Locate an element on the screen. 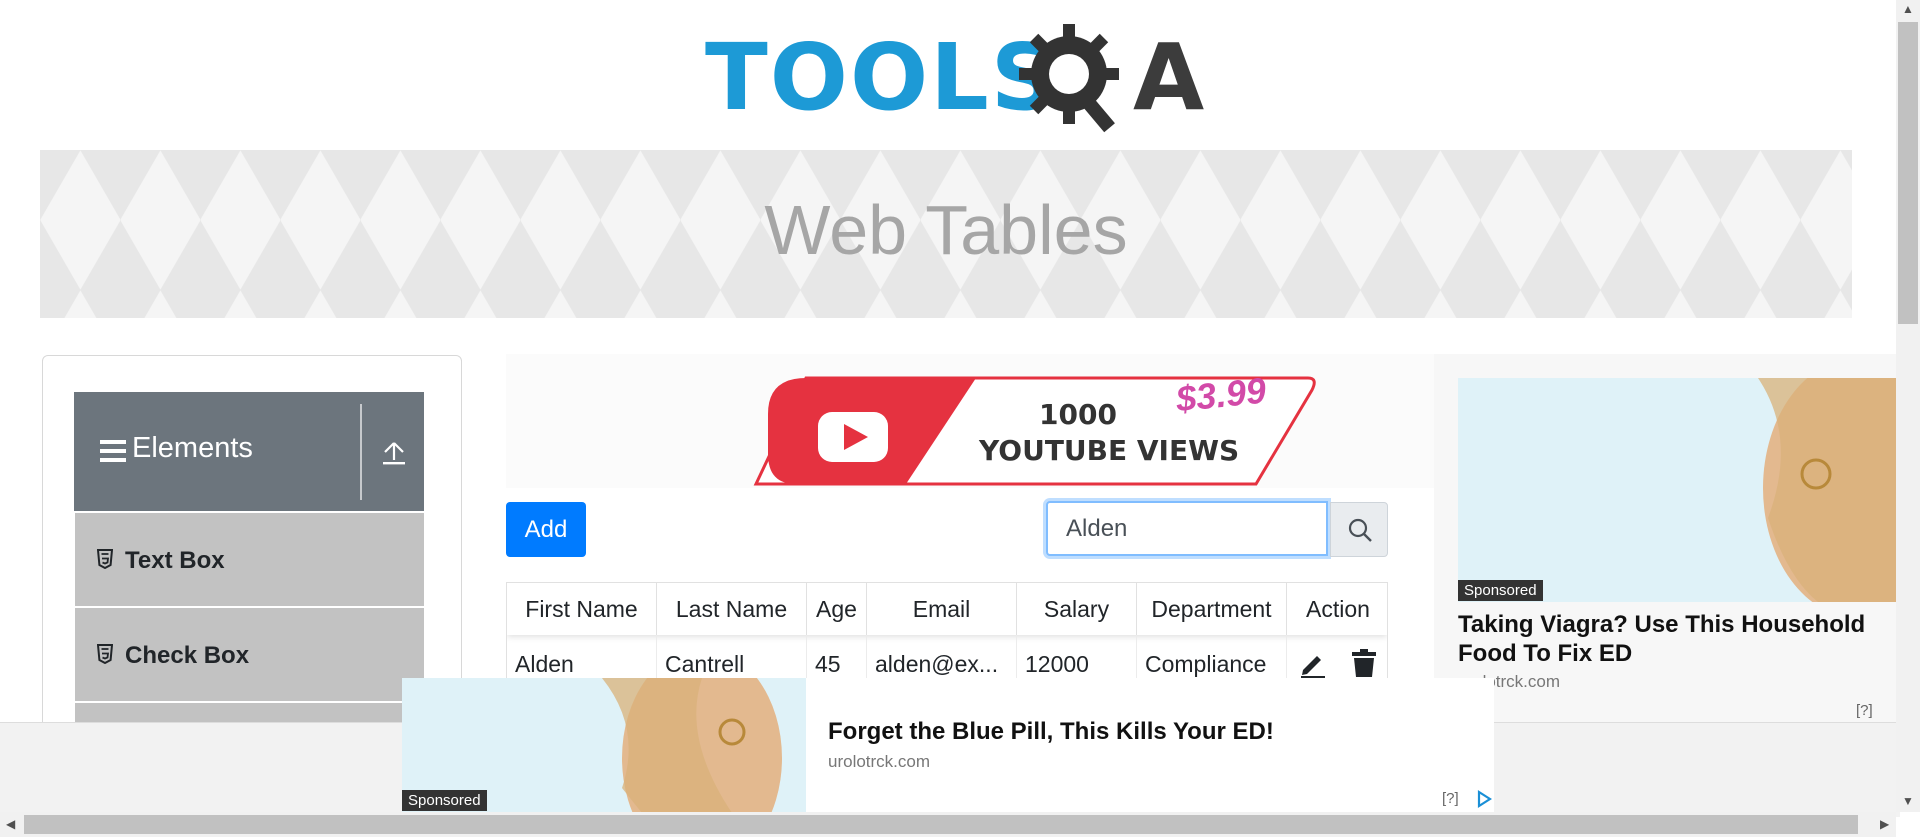 Image resolution: width=1920 pixels, height=837 pixels. search-icon is located at coordinates (1360, 530).